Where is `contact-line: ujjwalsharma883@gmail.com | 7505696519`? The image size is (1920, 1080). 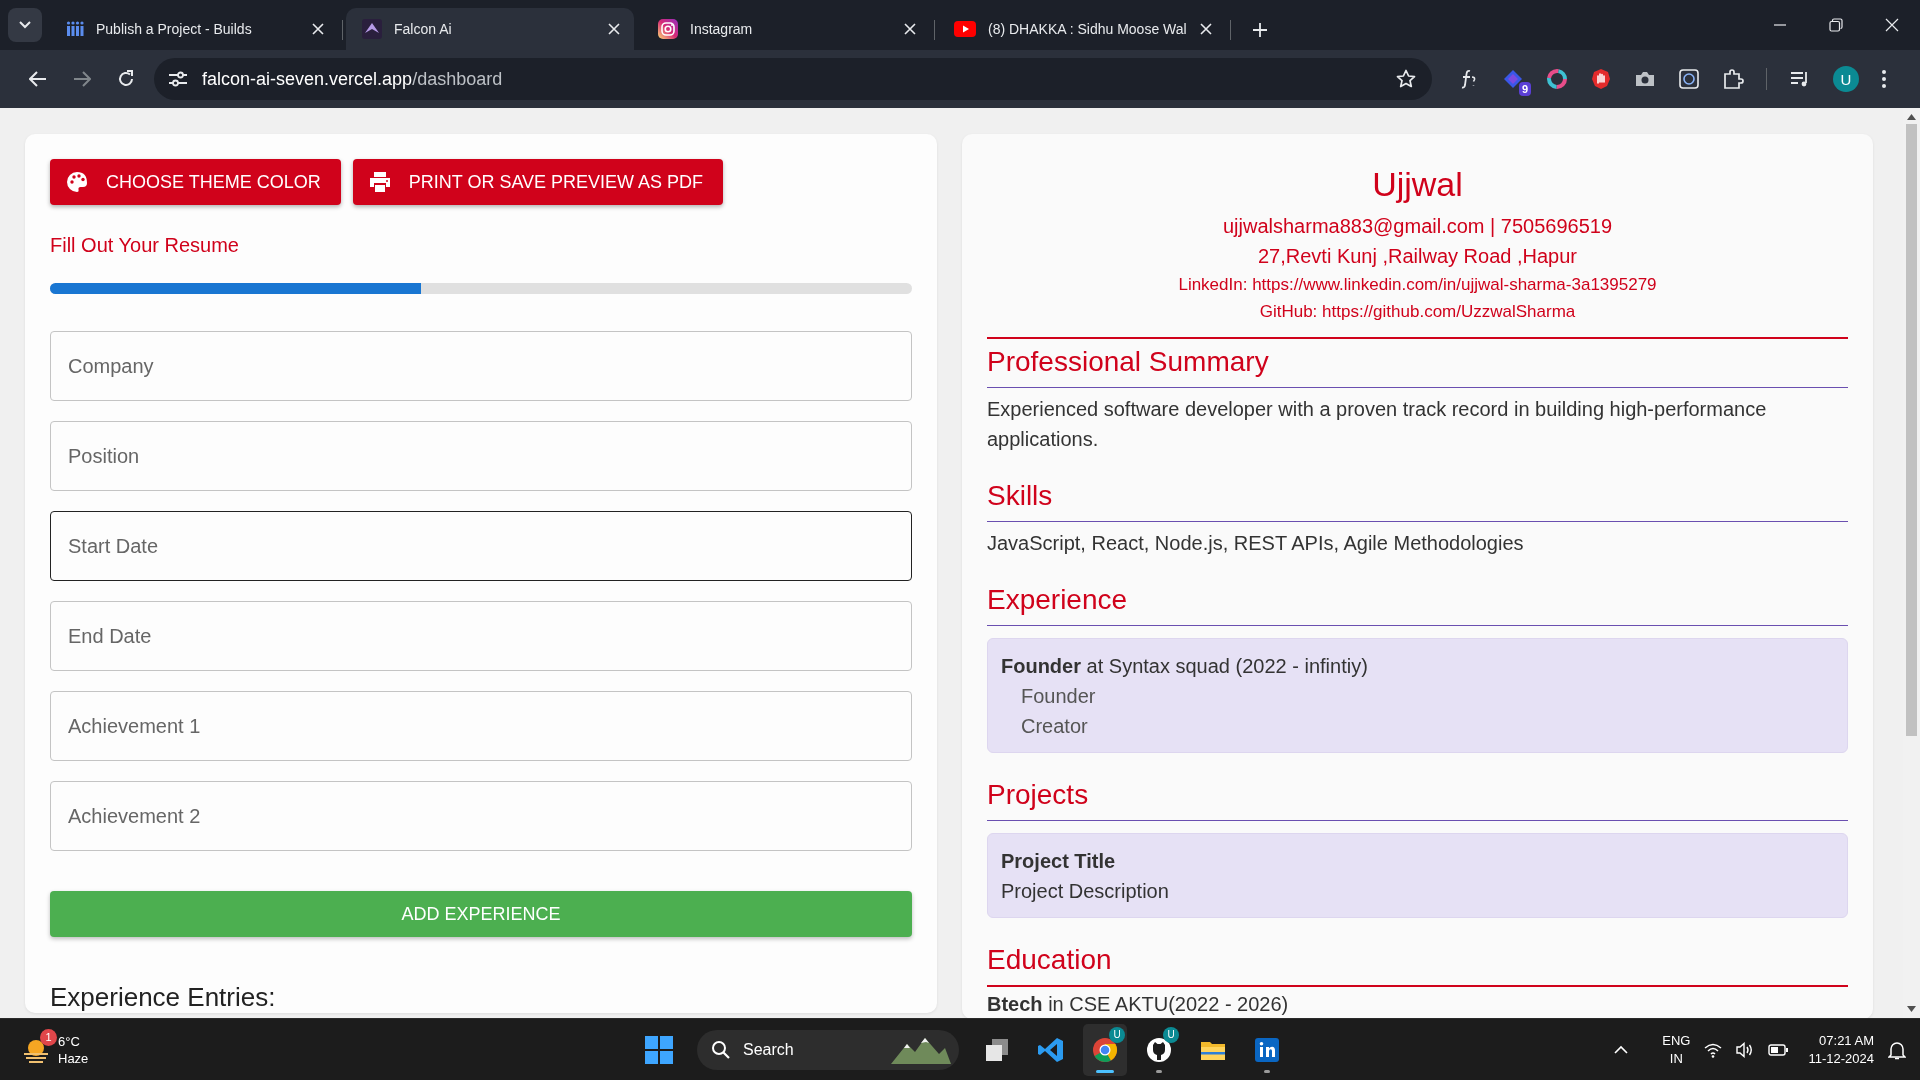 contact-line: ujjwalsharma883@gmail.com | 7505696519 is located at coordinates (1417, 226).